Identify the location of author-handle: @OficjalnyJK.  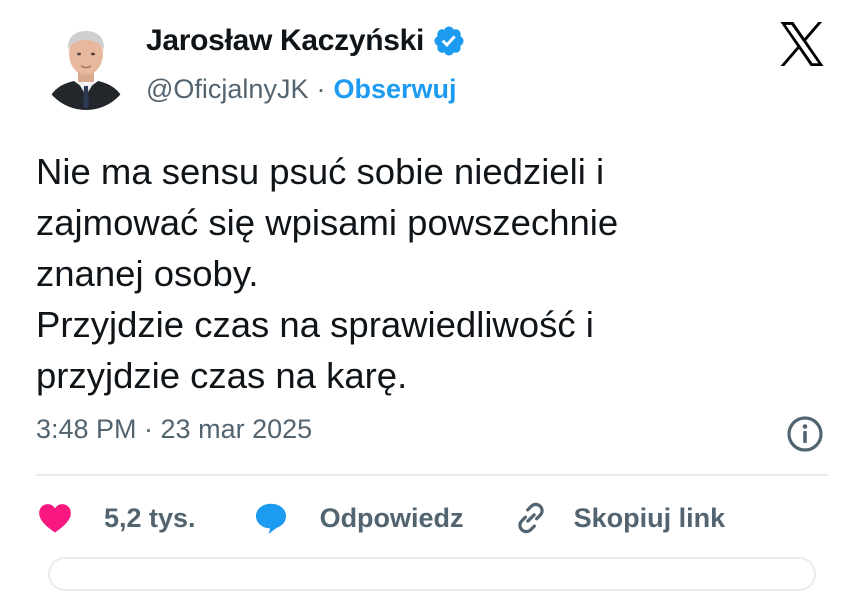
(227, 89).